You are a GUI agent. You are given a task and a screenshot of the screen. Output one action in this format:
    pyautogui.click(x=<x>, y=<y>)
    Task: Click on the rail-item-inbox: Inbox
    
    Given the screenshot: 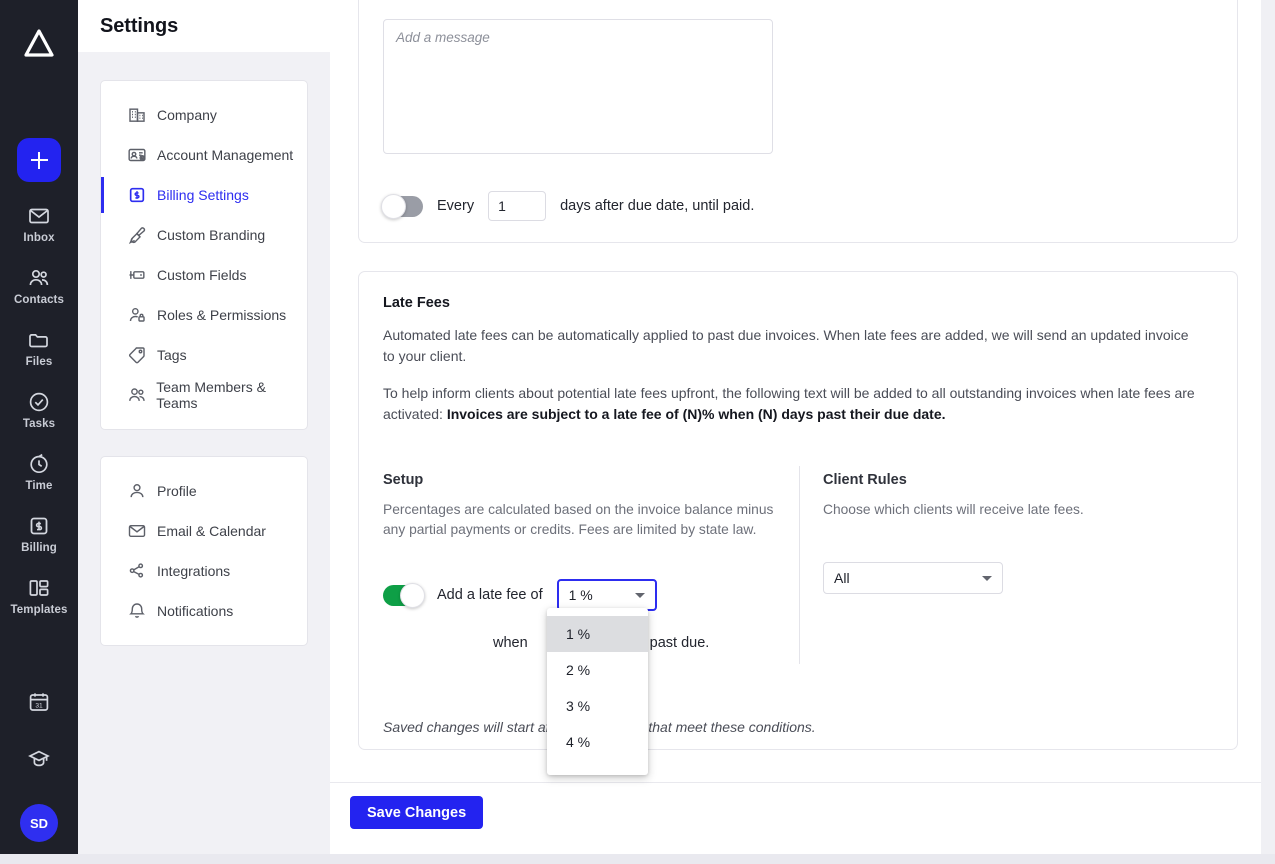 What is the action you would take?
    pyautogui.click(x=39, y=224)
    